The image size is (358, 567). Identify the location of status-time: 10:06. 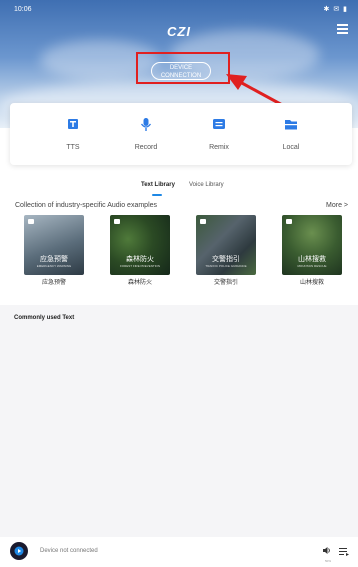
(23, 9).